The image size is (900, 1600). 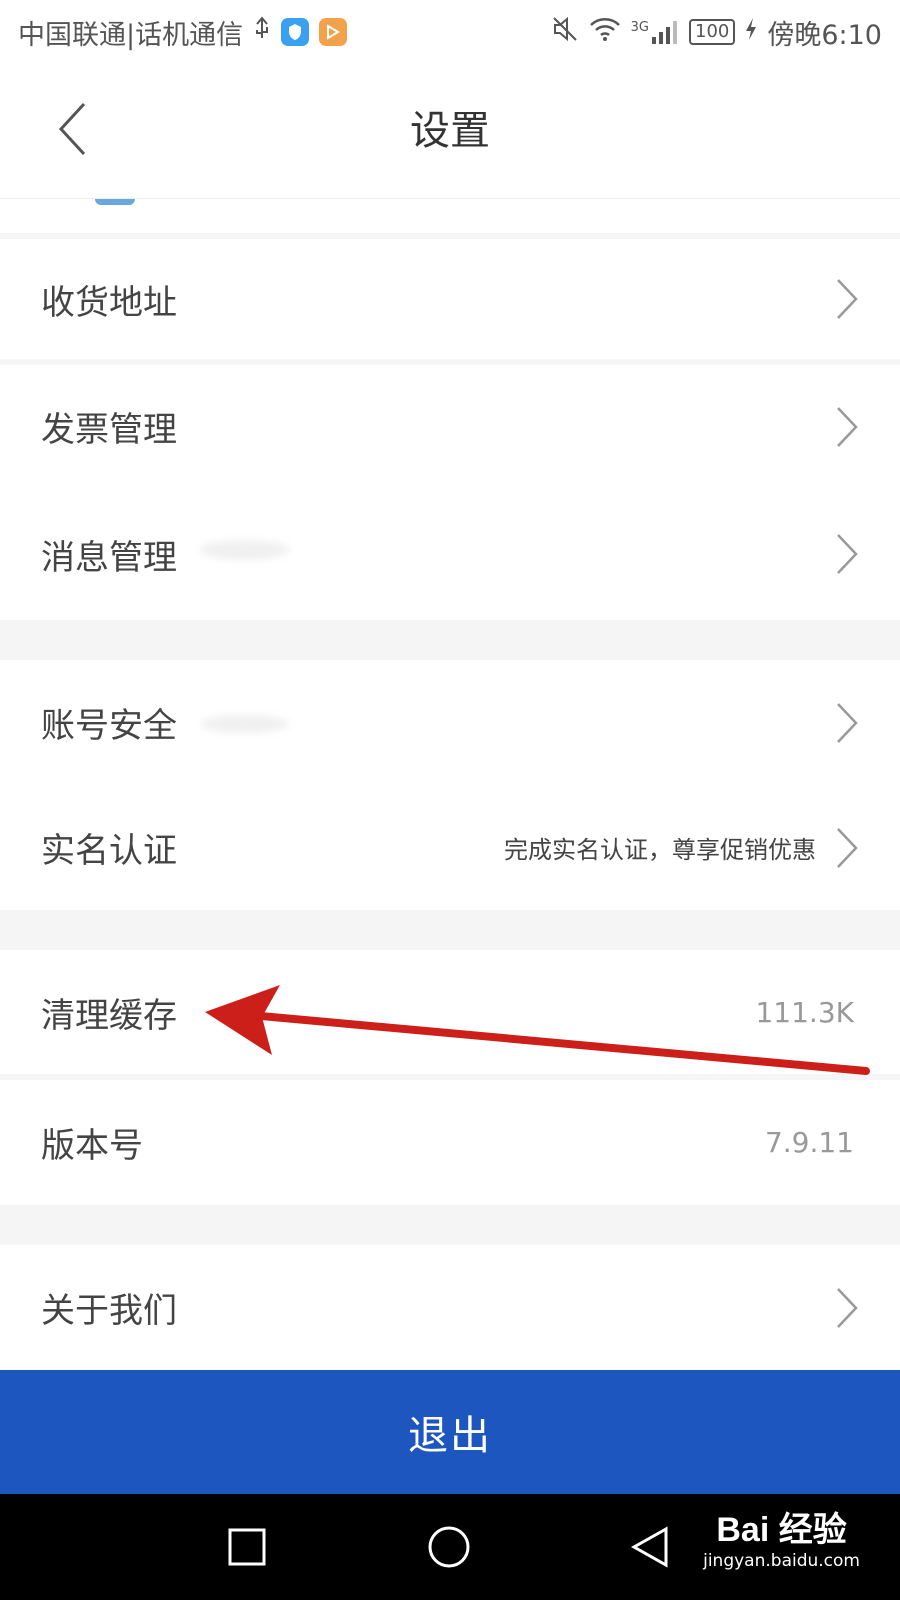 I want to click on version-value: 7.9.11, so click(x=809, y=1142).